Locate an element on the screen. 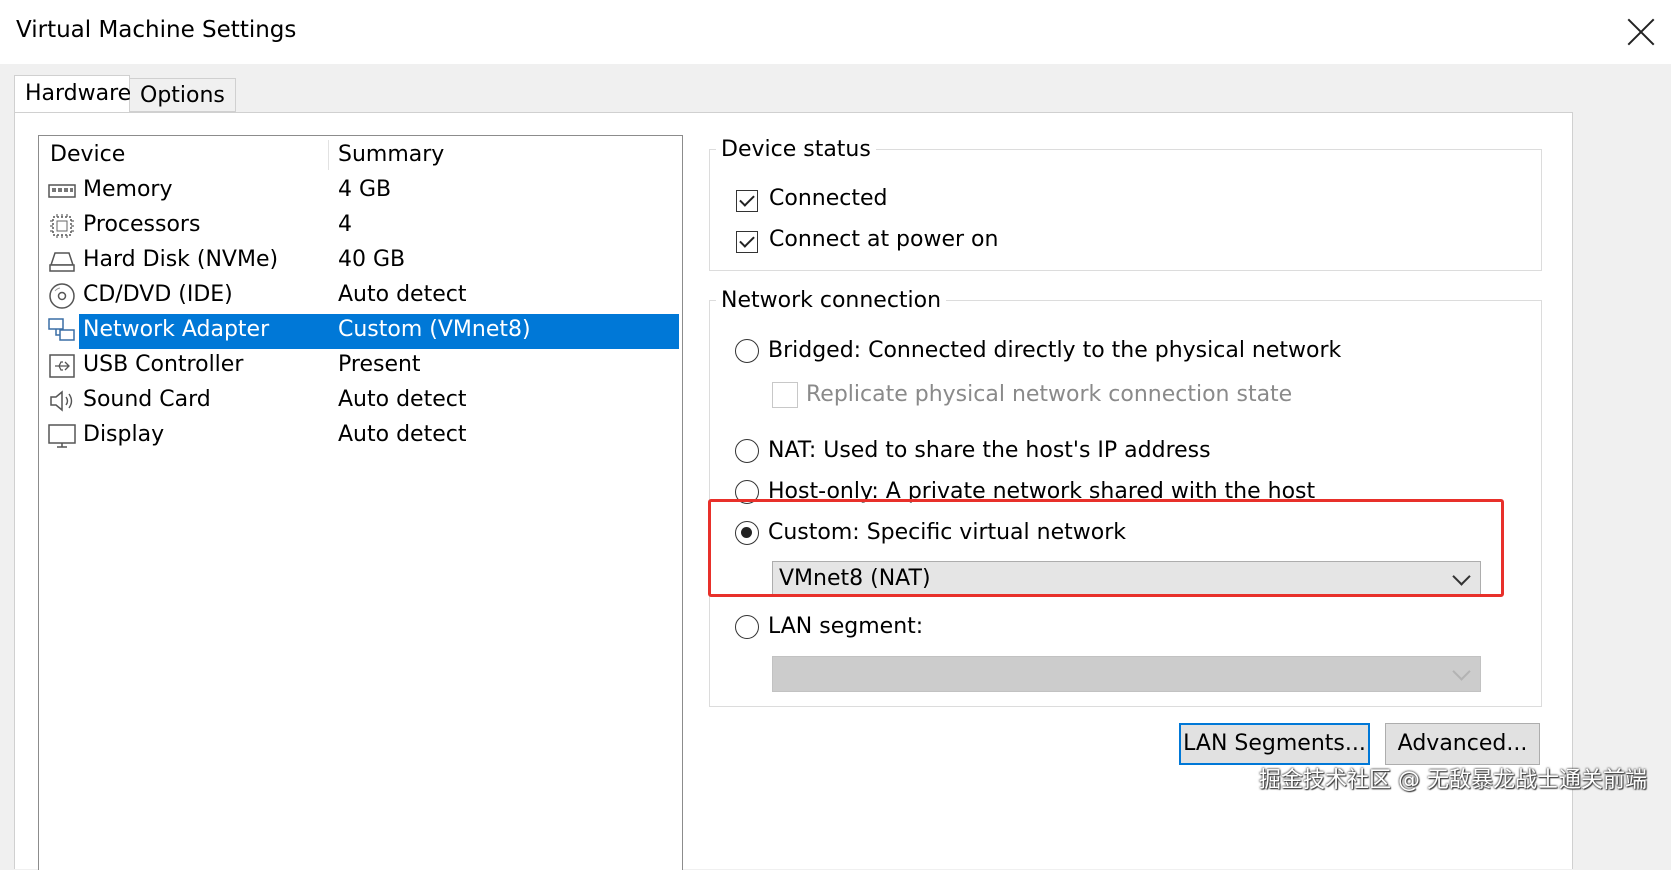  device-column-header: Device is located at coordinates (87, 154).